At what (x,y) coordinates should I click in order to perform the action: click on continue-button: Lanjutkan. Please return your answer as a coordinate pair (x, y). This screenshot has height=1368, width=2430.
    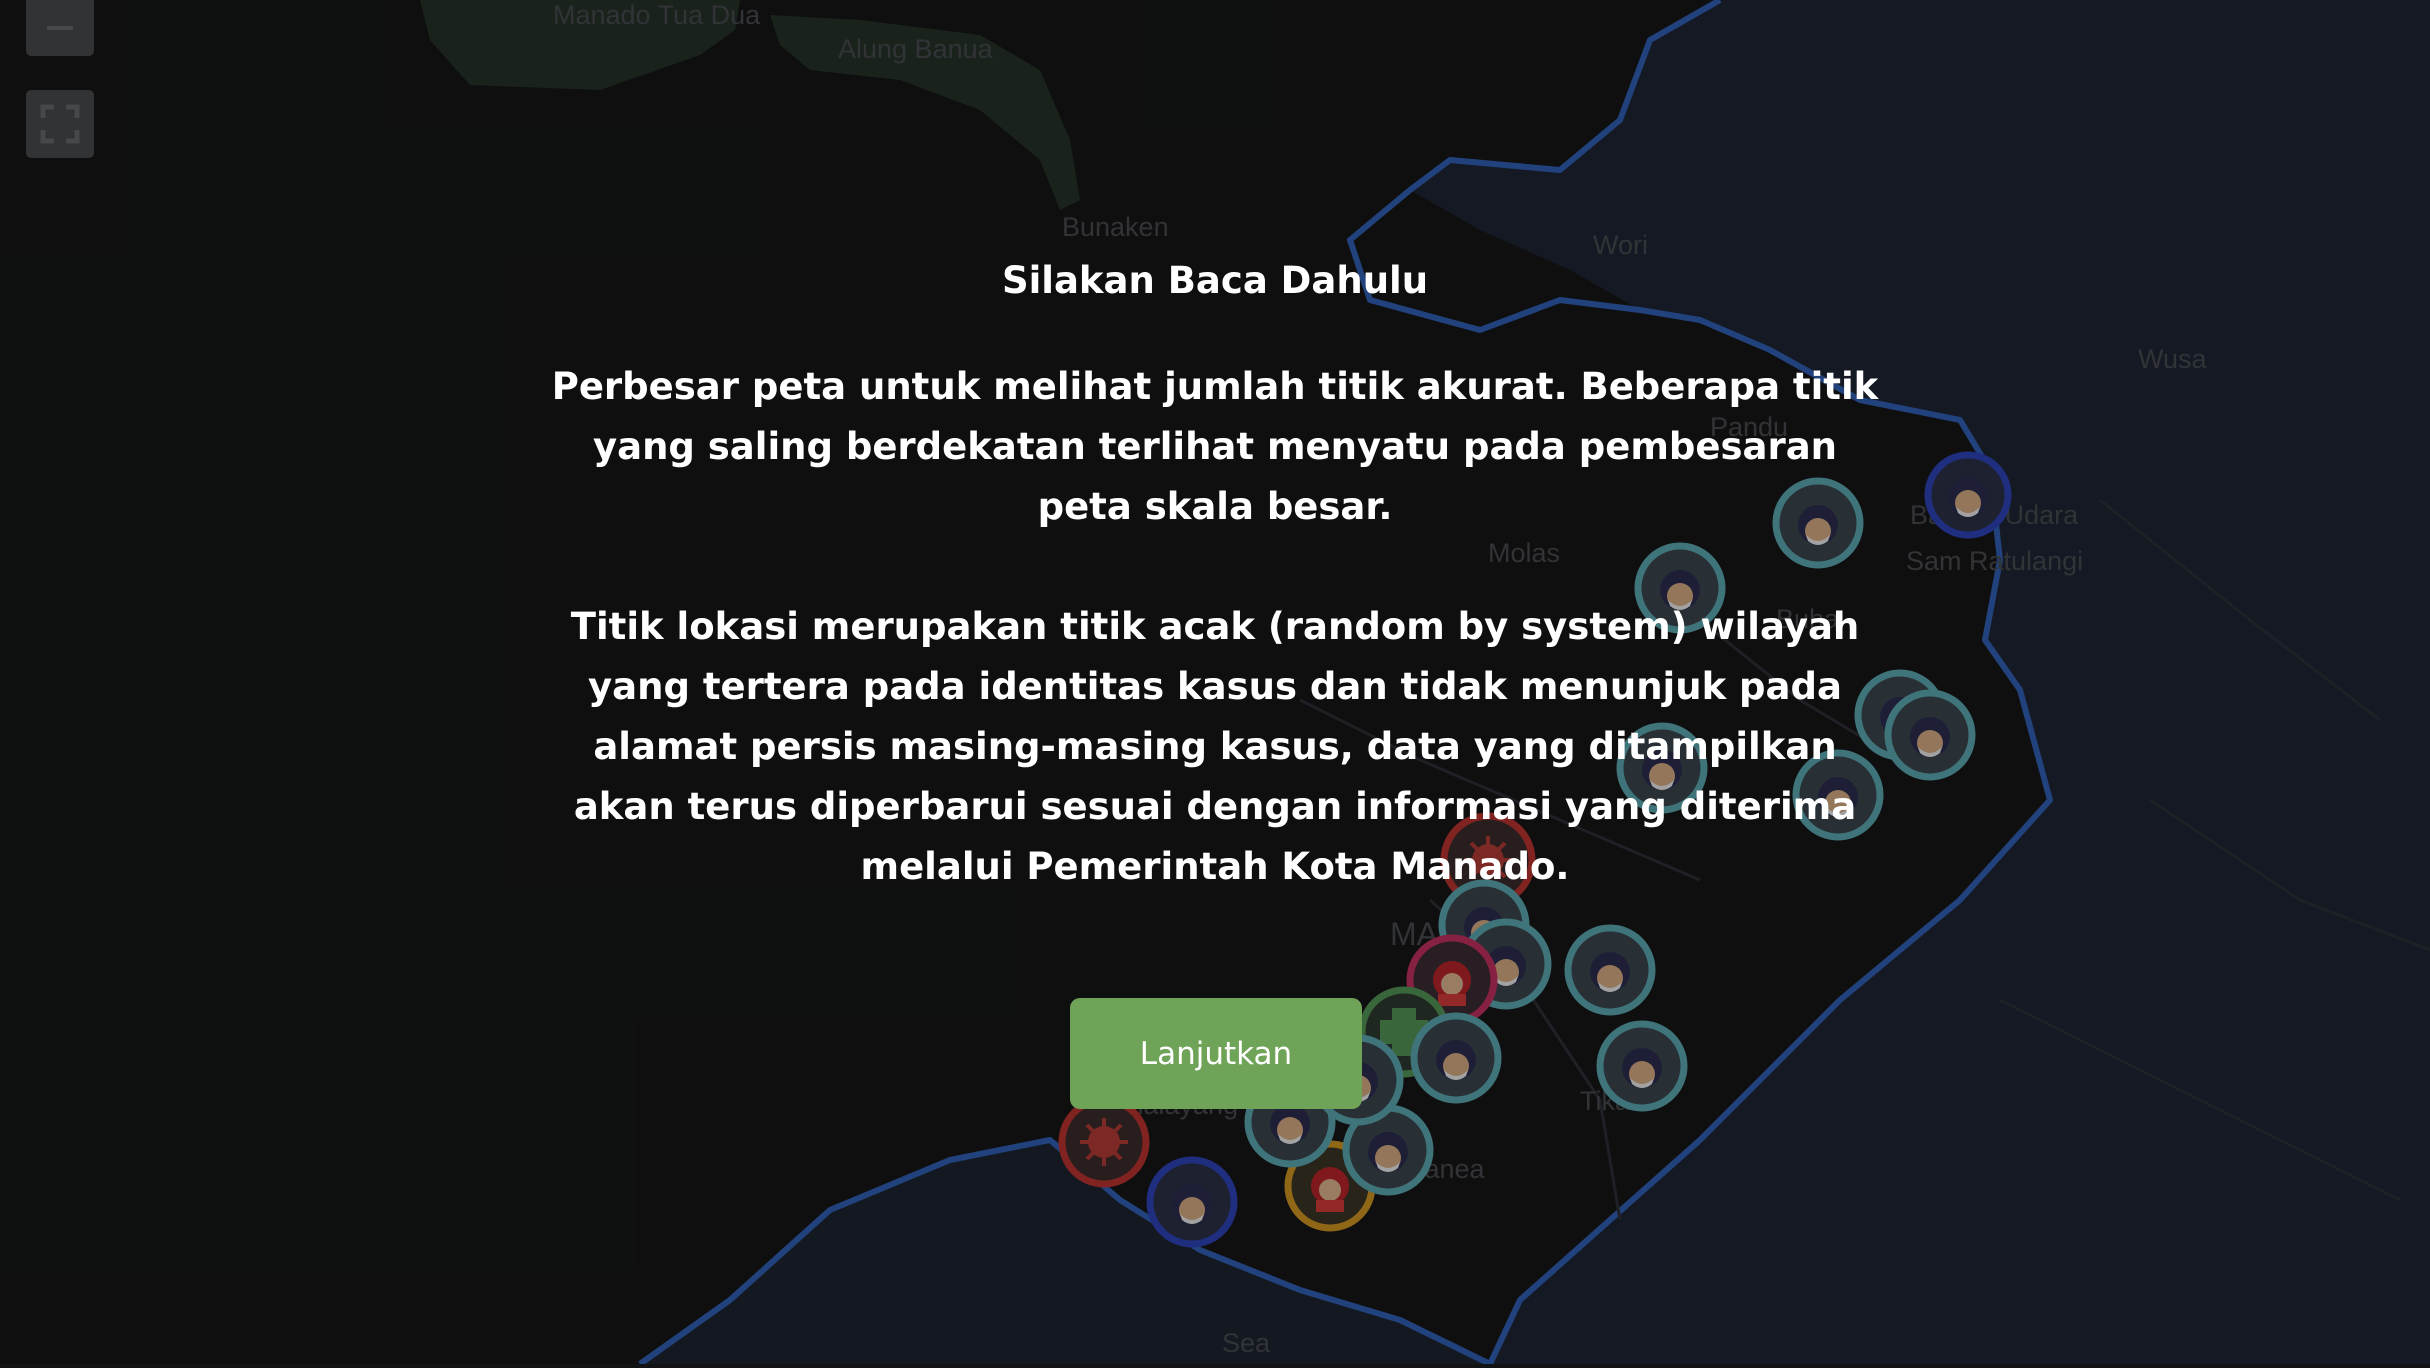
    Looking at the image, I should click on (1216, 1053).